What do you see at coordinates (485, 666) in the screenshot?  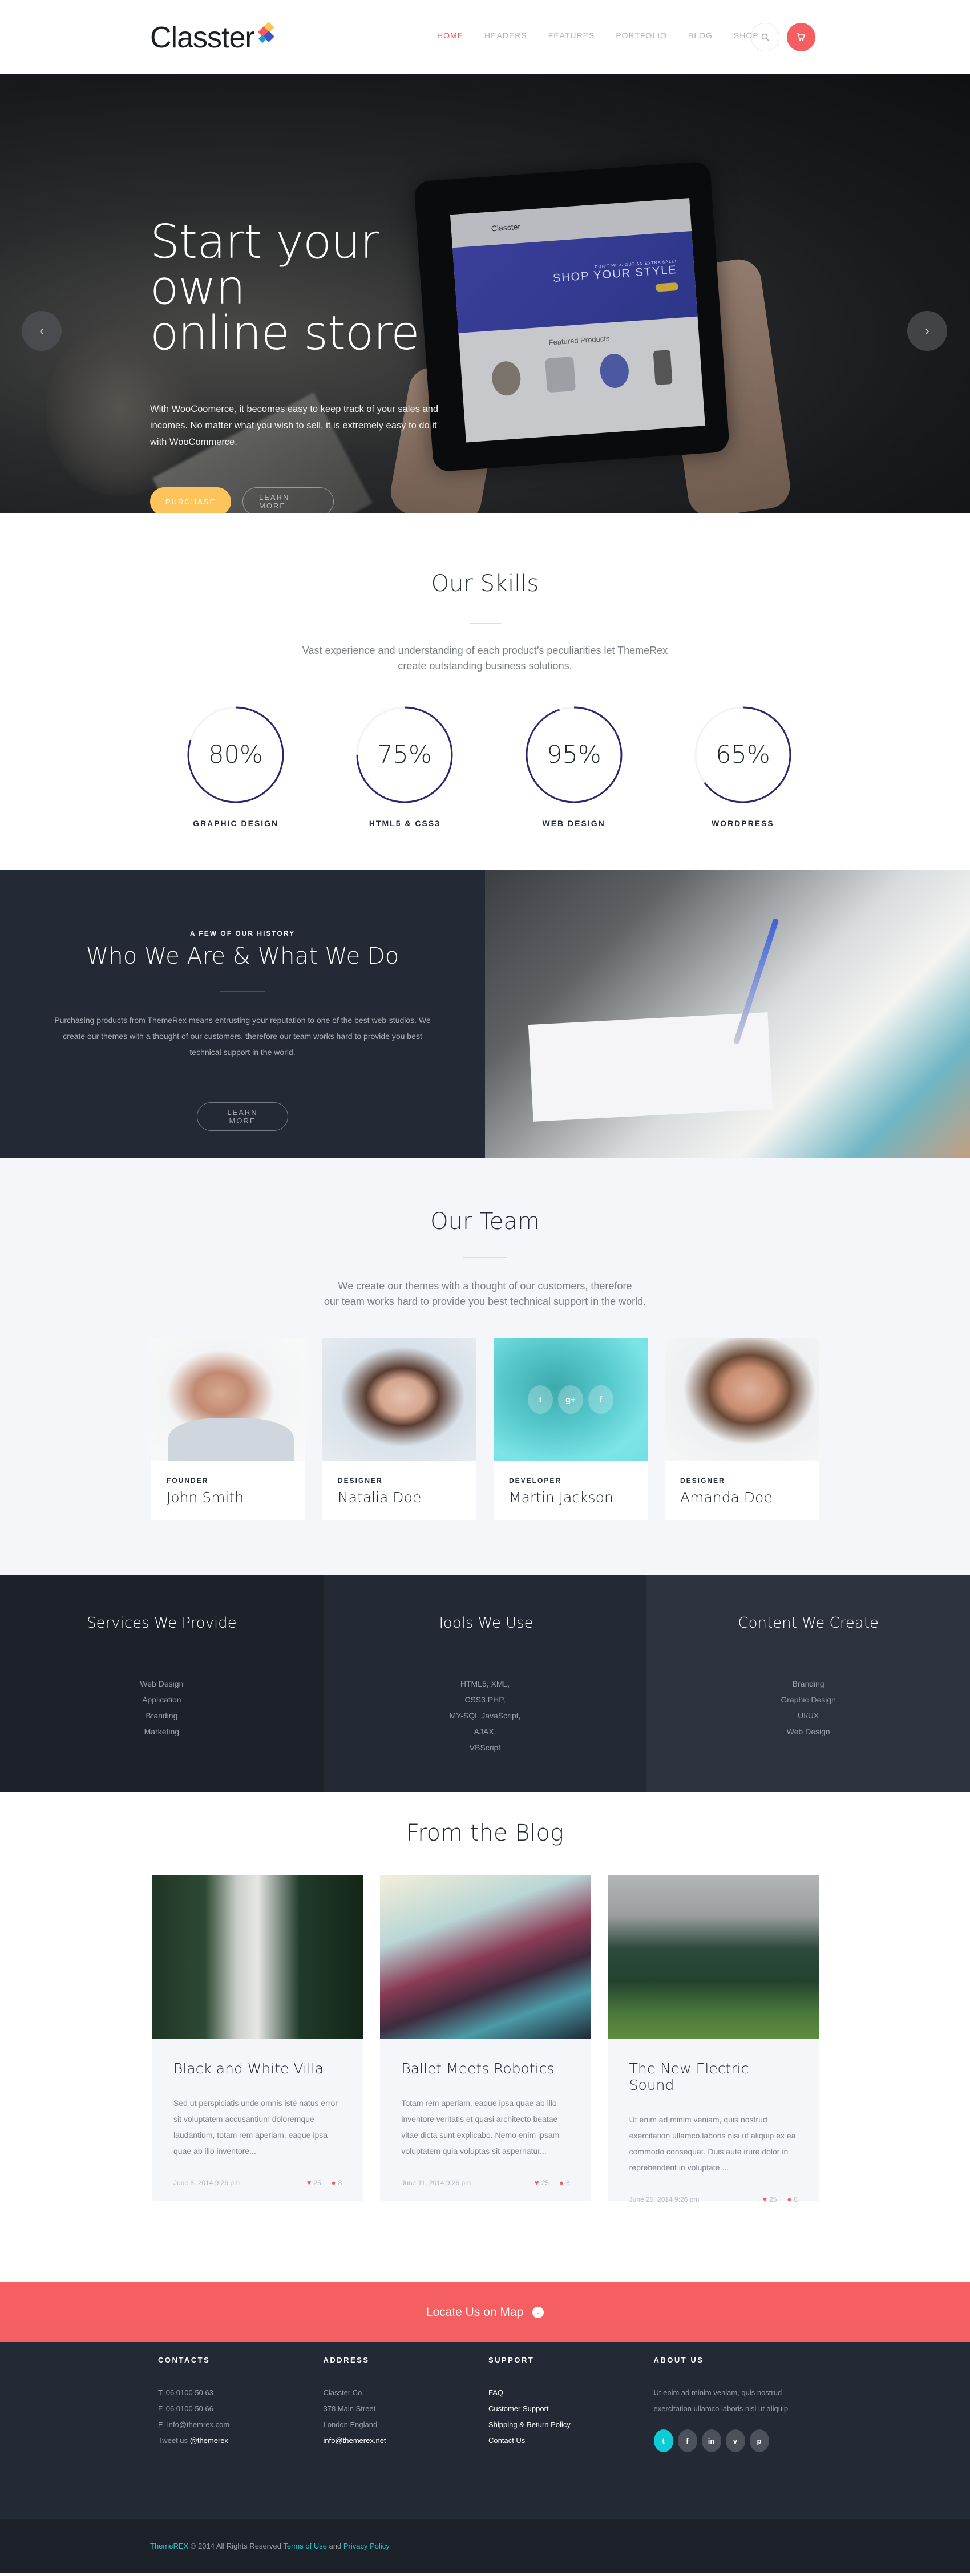 I see `skills-subtitle-line2: create outstanding business solutions.` at bounding box center [485, 666].